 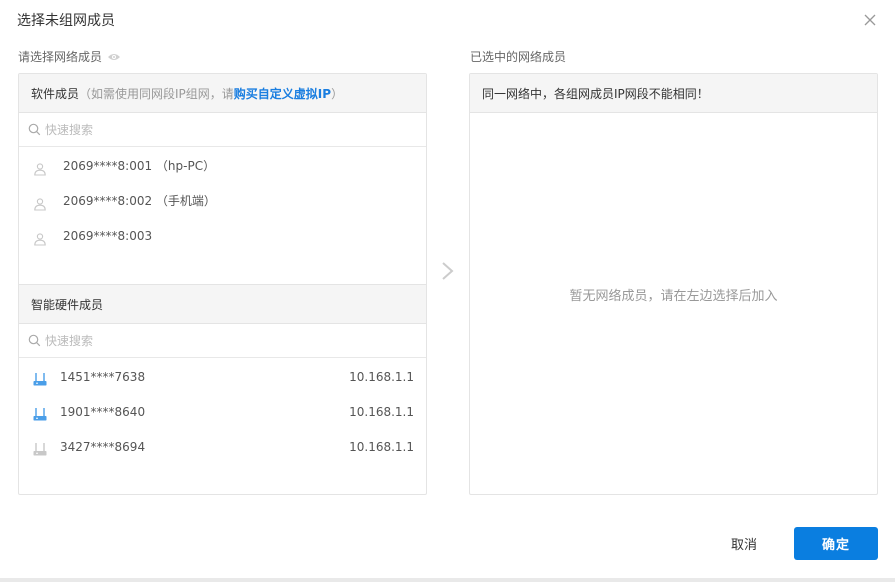 What do you see at coordinates (67, 304) in the screenshot?
I see `hardware-header-title: 智能硬件成员` at bounding box center [67, 304].